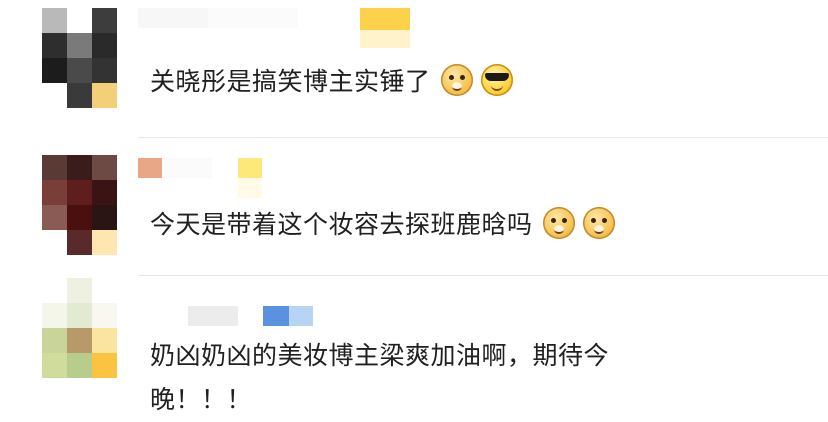 This screenshot has width=828, height=422. I want to click on comment-text: 奶凶奶凶的美妆博主梁爽加油啊，期待今 晚！！！, so click(379, 378).